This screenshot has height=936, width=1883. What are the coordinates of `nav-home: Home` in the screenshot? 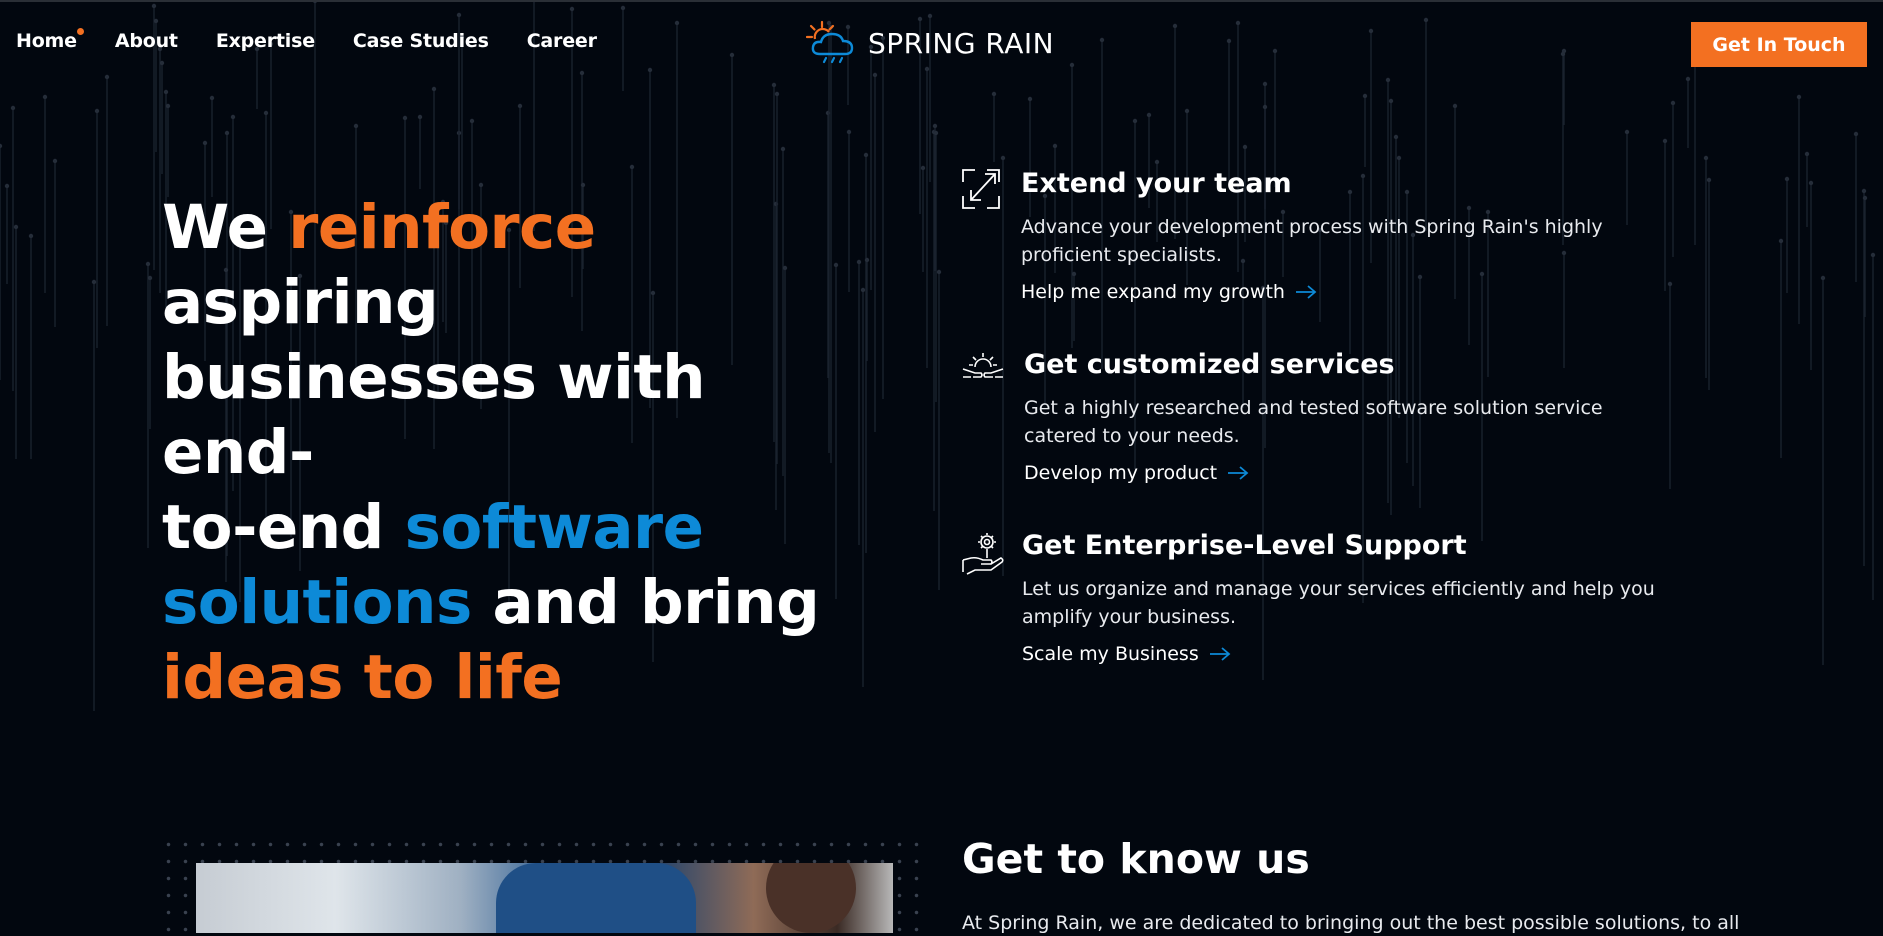 It's located at (50, 40).